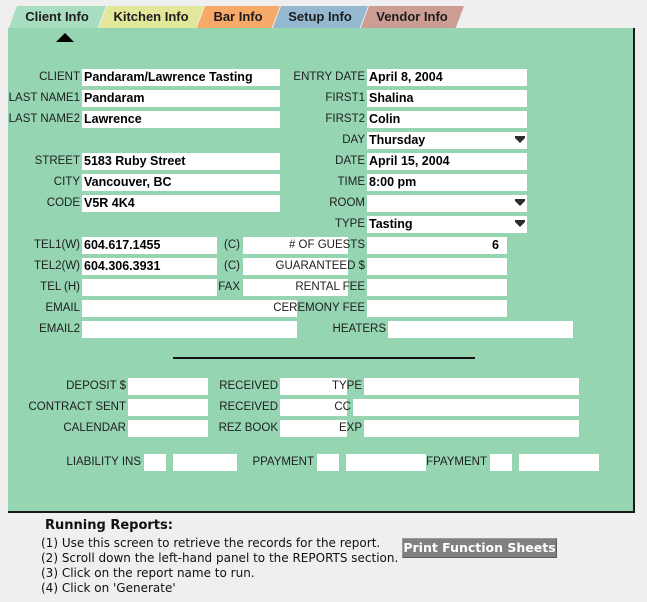 This screenshot has width=647, height=602. Describe the element at coordinates (437, 308) in the screenshot. I see `field-ceremony-fee` at that location.